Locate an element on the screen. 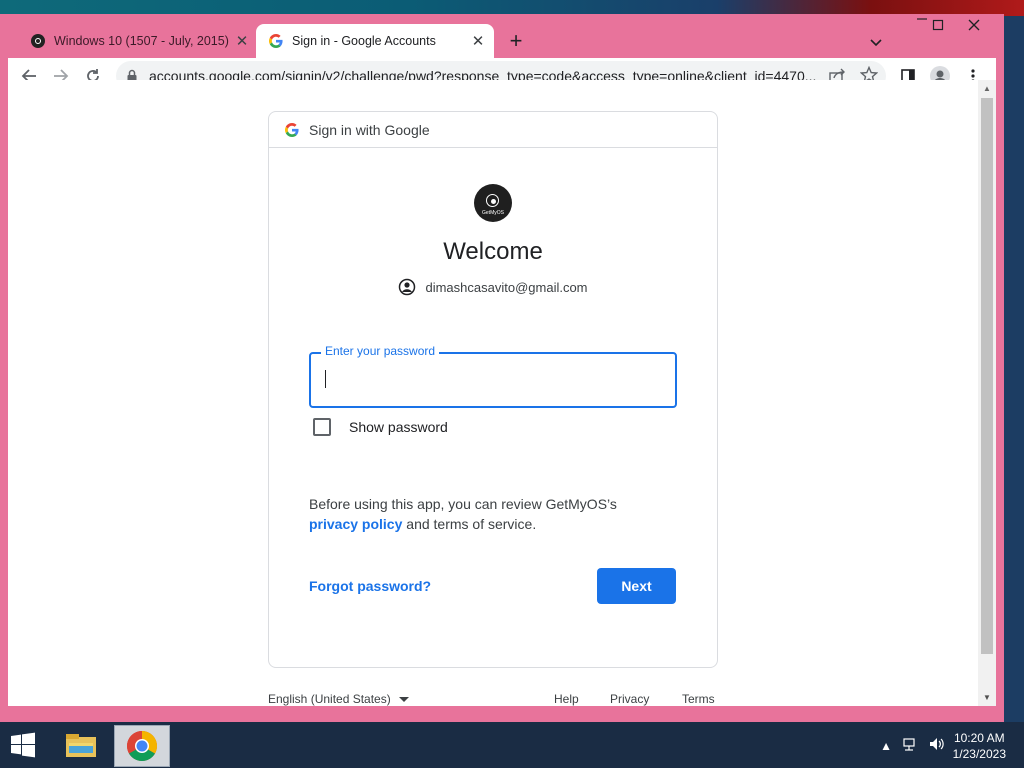  password-field-label: Enter your password is located at coordinates (380, 351).